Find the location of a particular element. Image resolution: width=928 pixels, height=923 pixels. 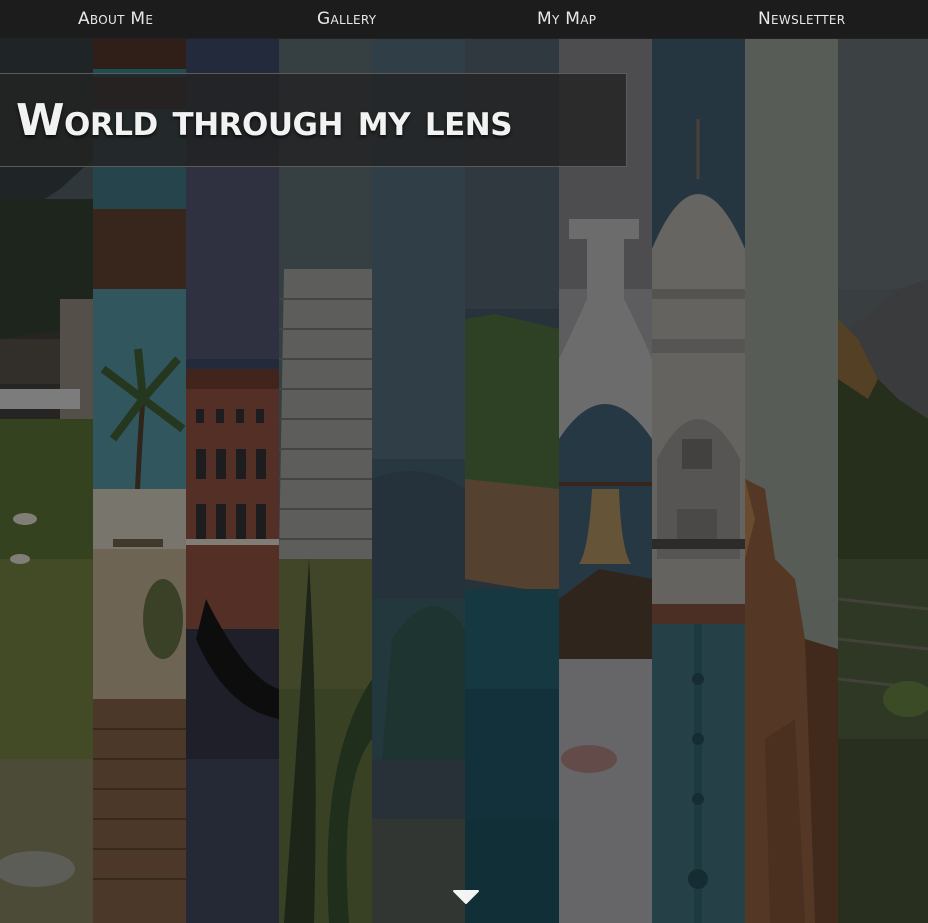

photo-strip-pyramid is located at coordinates (325, 481).